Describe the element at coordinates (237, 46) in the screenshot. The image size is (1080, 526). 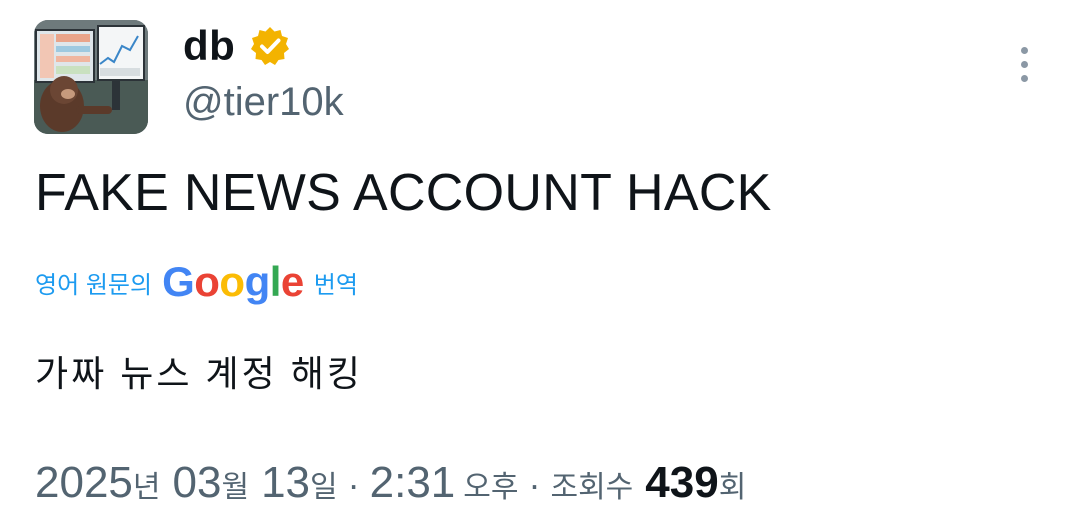
I see `author-name-row: db` at that location.